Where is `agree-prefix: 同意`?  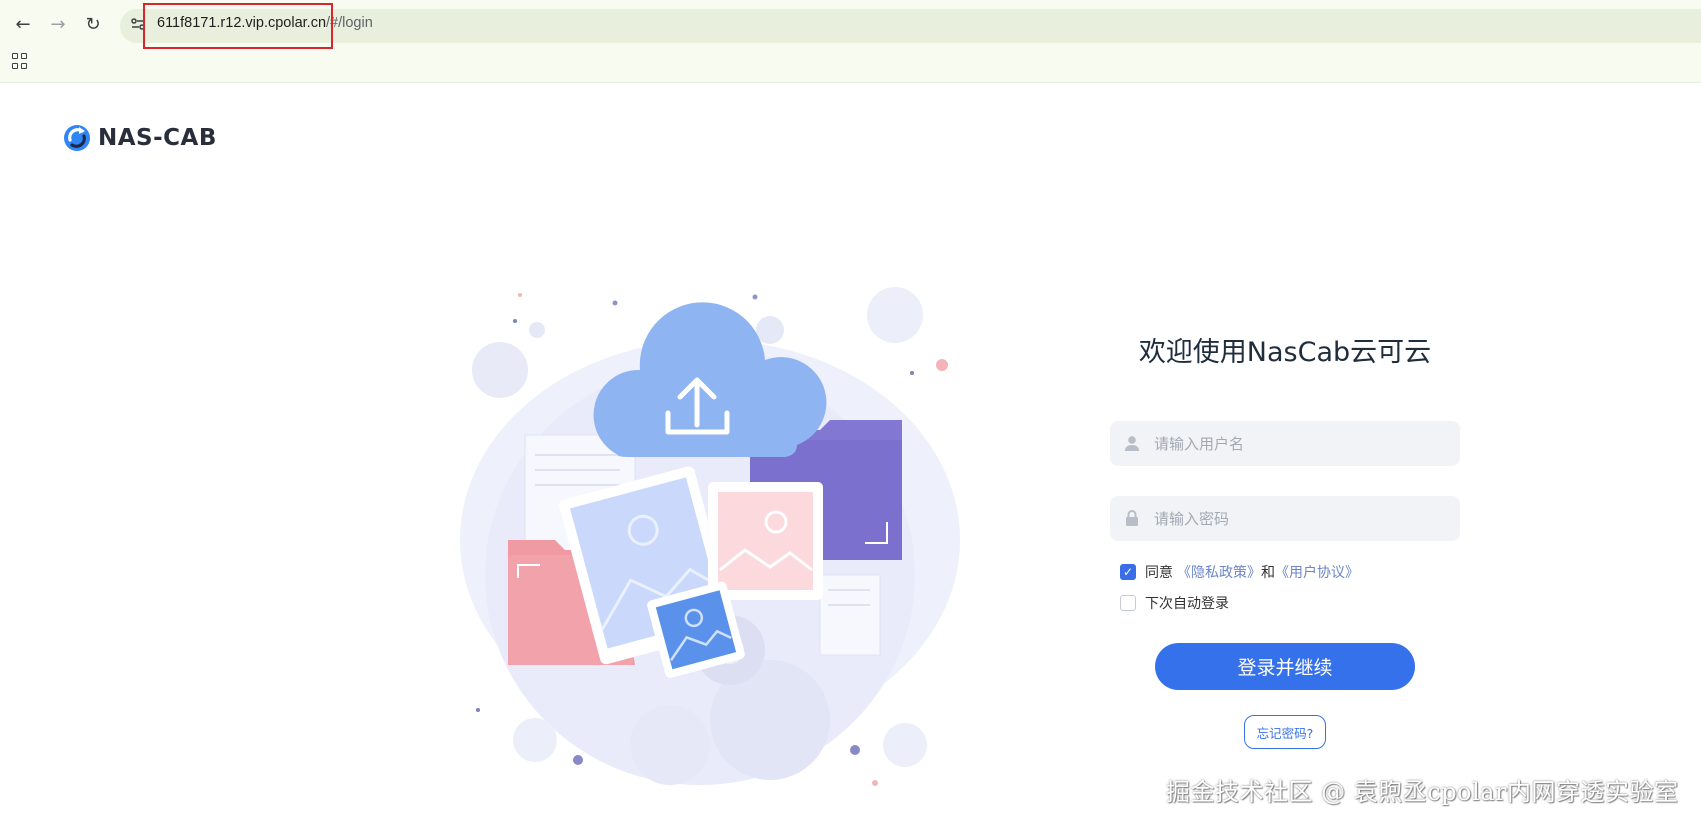
agree-prefix: 同意 is located at coordinates (1159, 573).